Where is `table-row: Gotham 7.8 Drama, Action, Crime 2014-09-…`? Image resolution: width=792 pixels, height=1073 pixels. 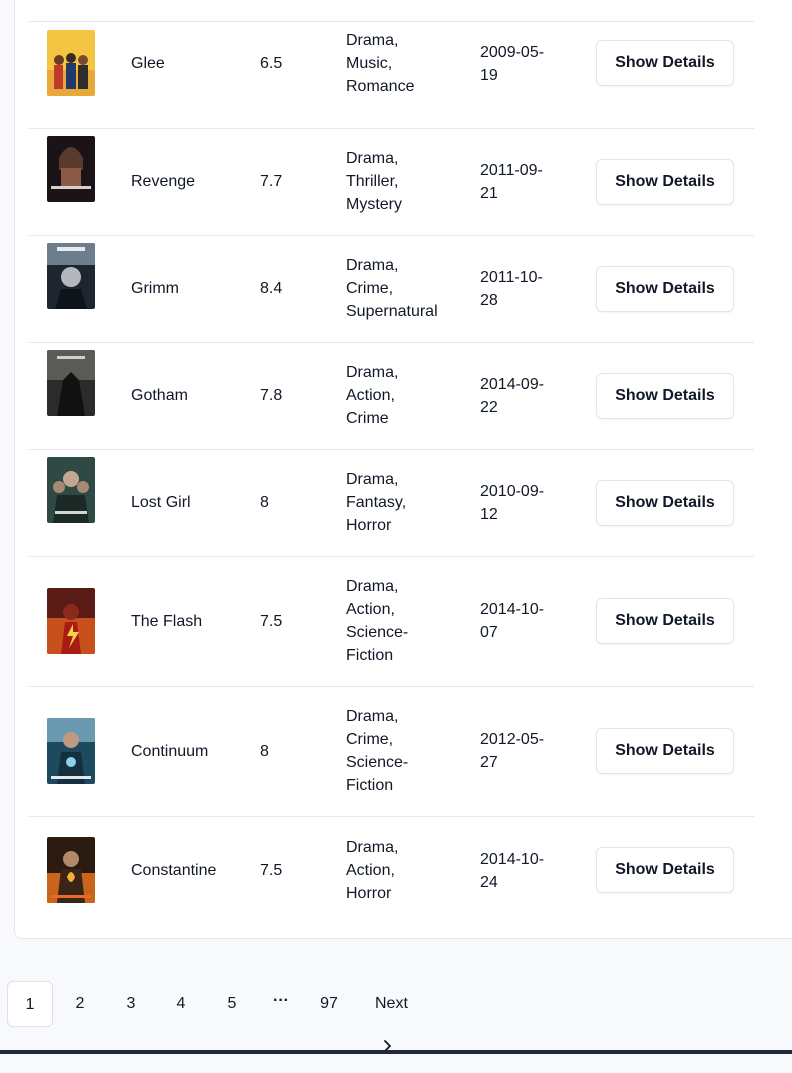
table-row: Gotham 7.8 Drama, Action, Crime 2014-09-… is located at coordinates (391, 396).